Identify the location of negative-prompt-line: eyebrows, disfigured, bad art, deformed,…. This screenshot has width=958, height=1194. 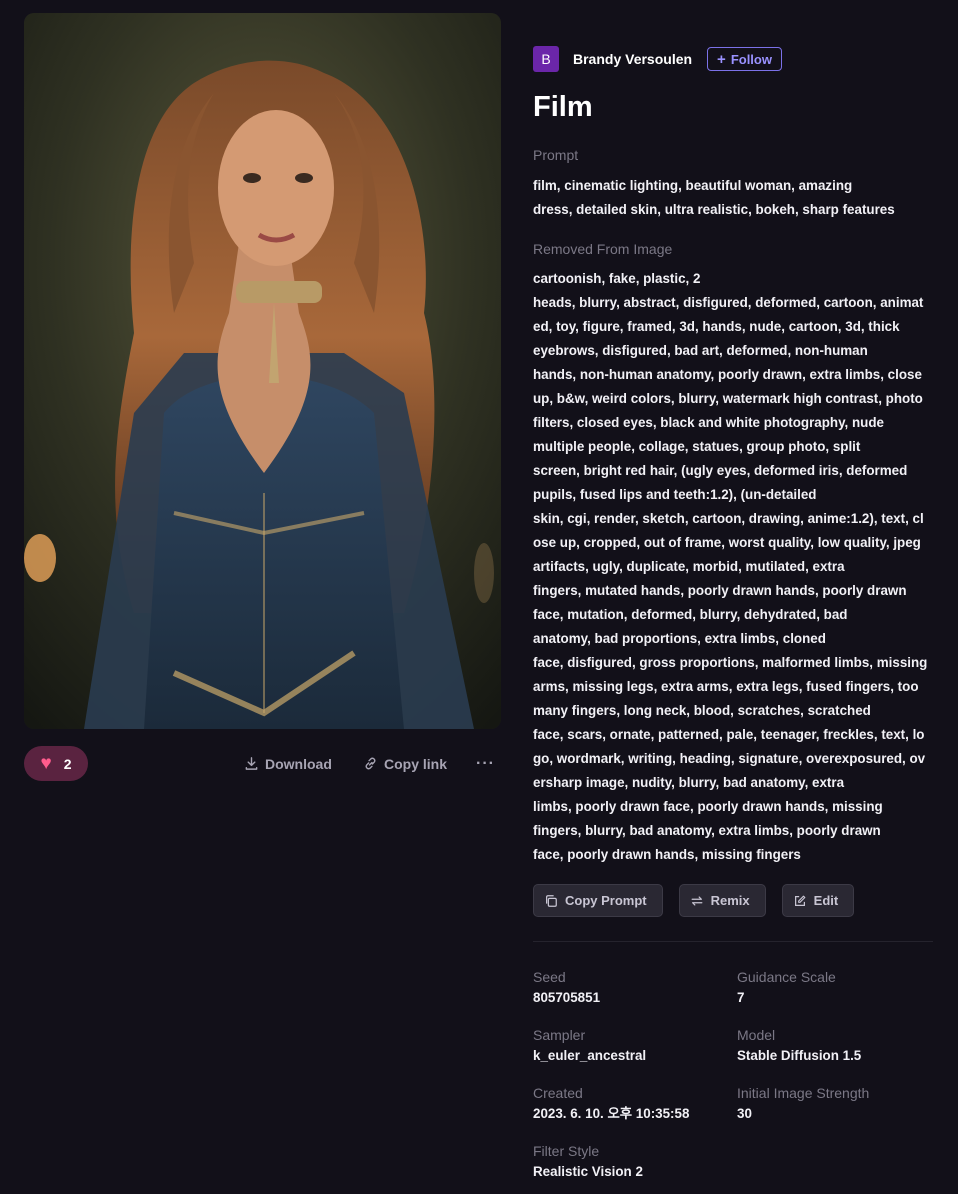
(700, 350).